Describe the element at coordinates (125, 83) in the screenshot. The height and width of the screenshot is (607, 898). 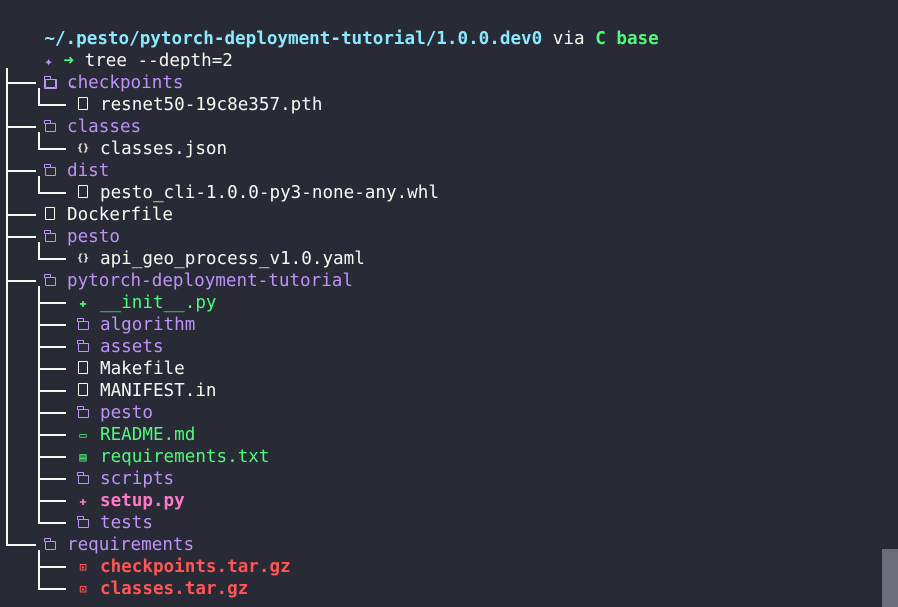
I see `tree-entry-dir: checkpoints` at that location.